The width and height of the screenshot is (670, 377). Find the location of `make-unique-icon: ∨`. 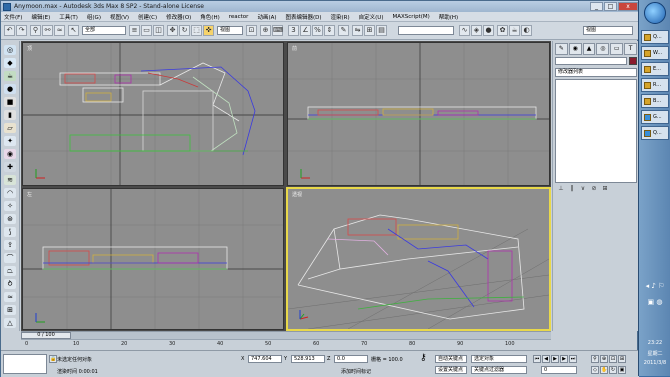

make-unique-icon: ∨ is located at coordinates (583, 188).